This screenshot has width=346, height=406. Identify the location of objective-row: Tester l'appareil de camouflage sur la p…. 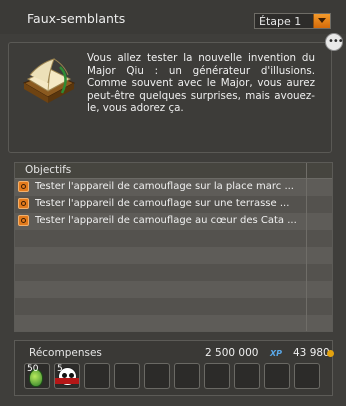
(173, 187).